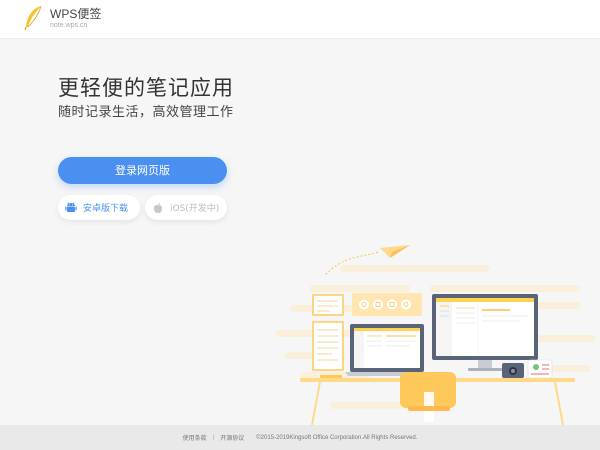 The image size is (600, 450). I want to click on desk-chair, so click(428, 397).